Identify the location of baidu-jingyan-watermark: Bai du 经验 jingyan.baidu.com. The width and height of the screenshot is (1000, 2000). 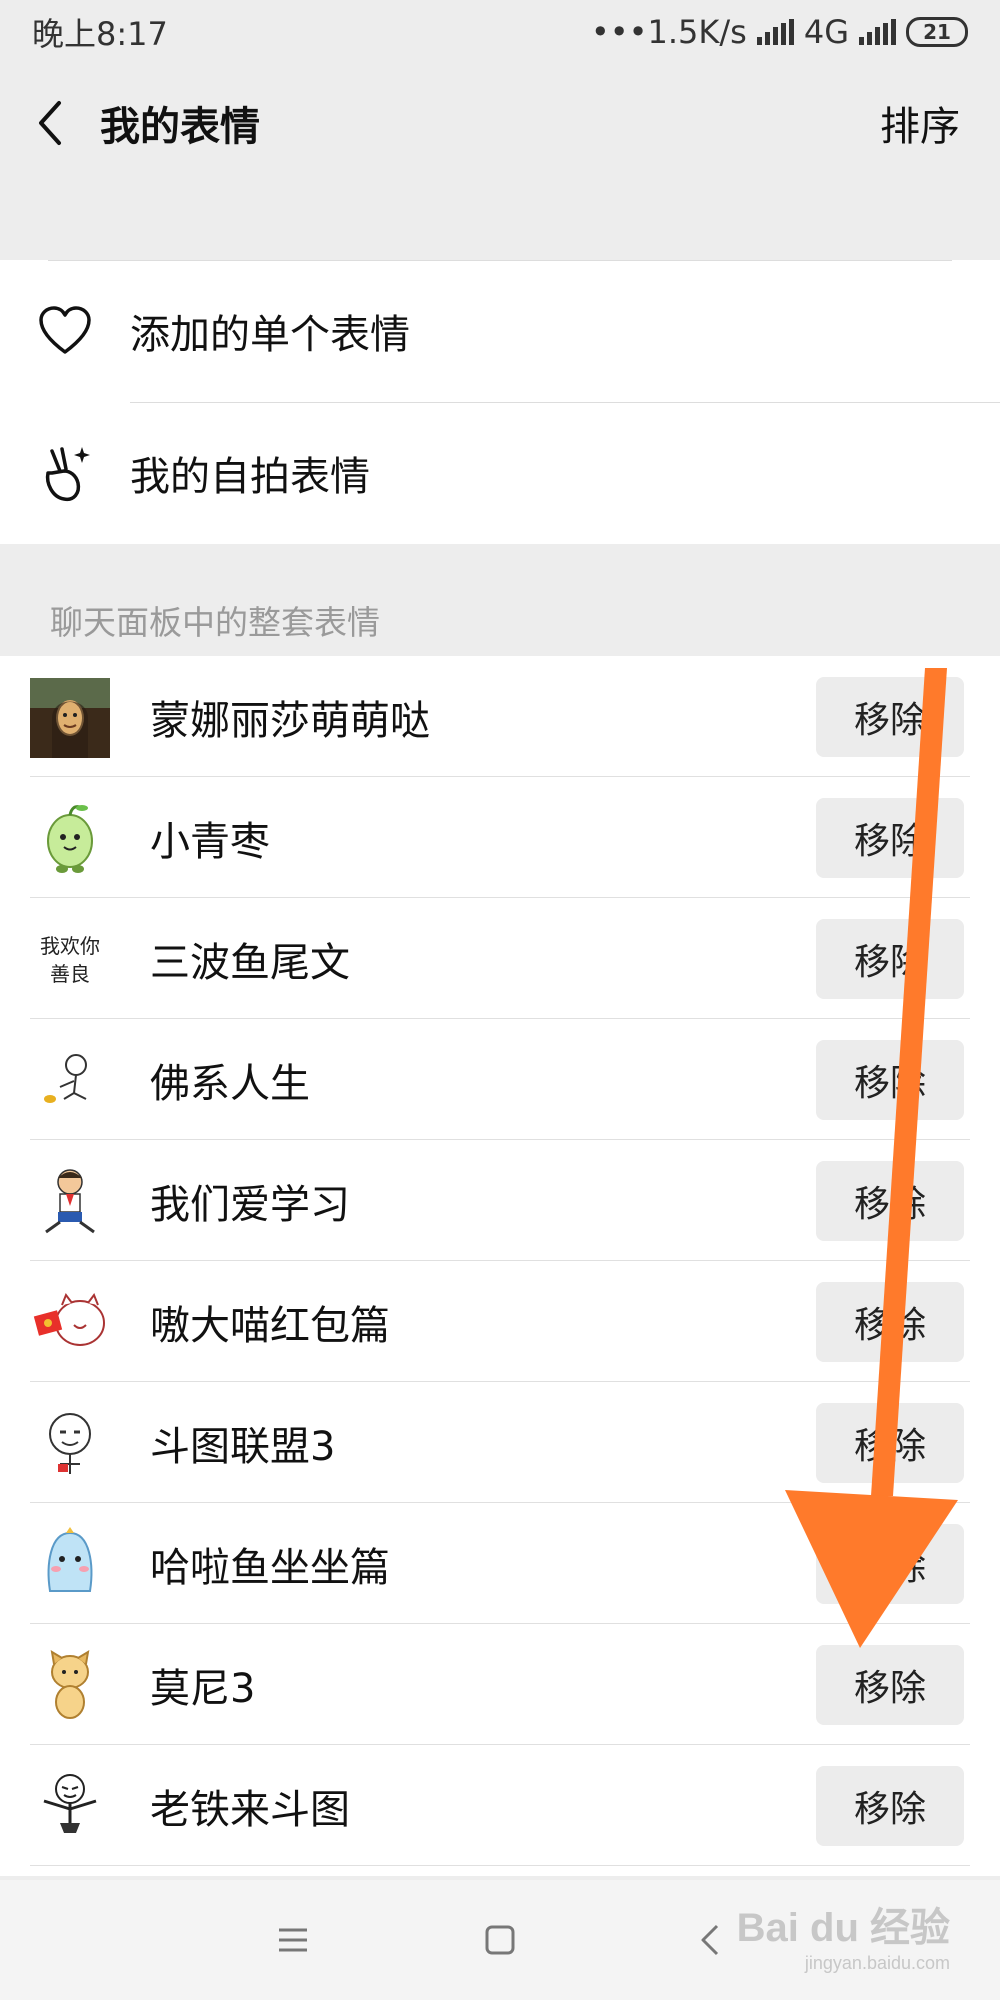
(843, 1934).